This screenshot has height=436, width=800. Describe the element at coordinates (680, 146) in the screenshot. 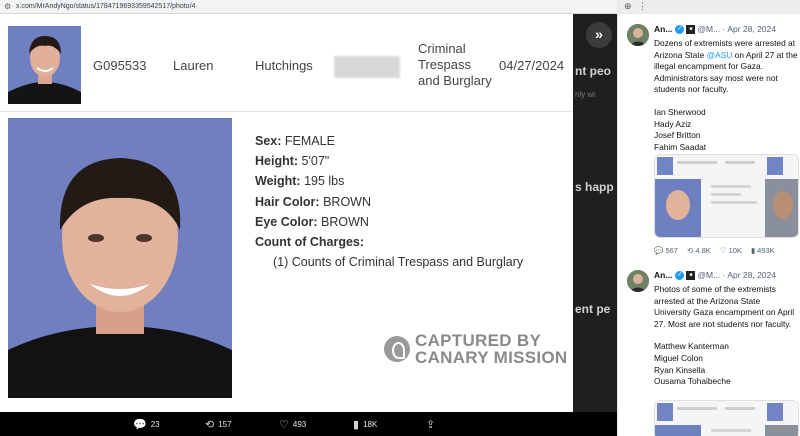

I see `name-line: Fahim Saadat` at that location.